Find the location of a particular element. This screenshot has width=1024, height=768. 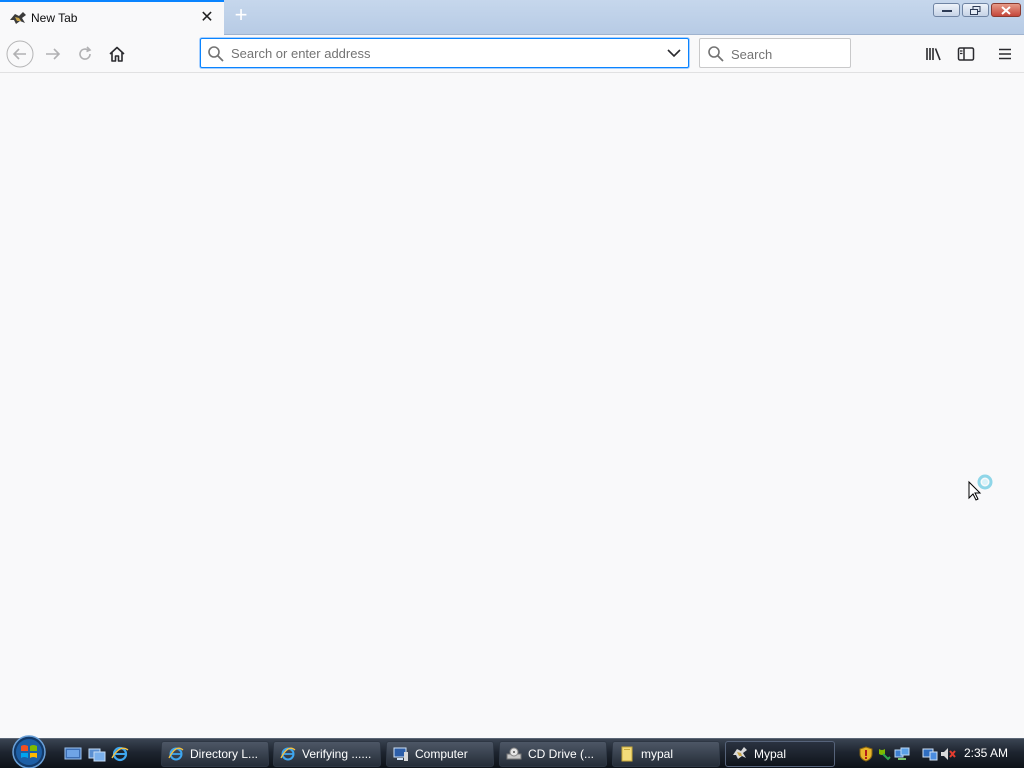

taskbar-item: Computer is located at coordinates (440, 754).